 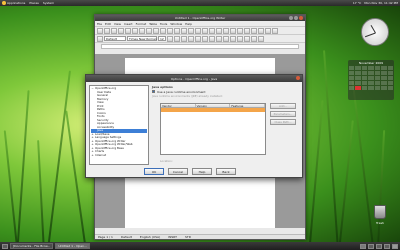 What do you see at coordinates (142, 30) in the screenshot?
I see `print-icon` at bounding box center [142, 30].